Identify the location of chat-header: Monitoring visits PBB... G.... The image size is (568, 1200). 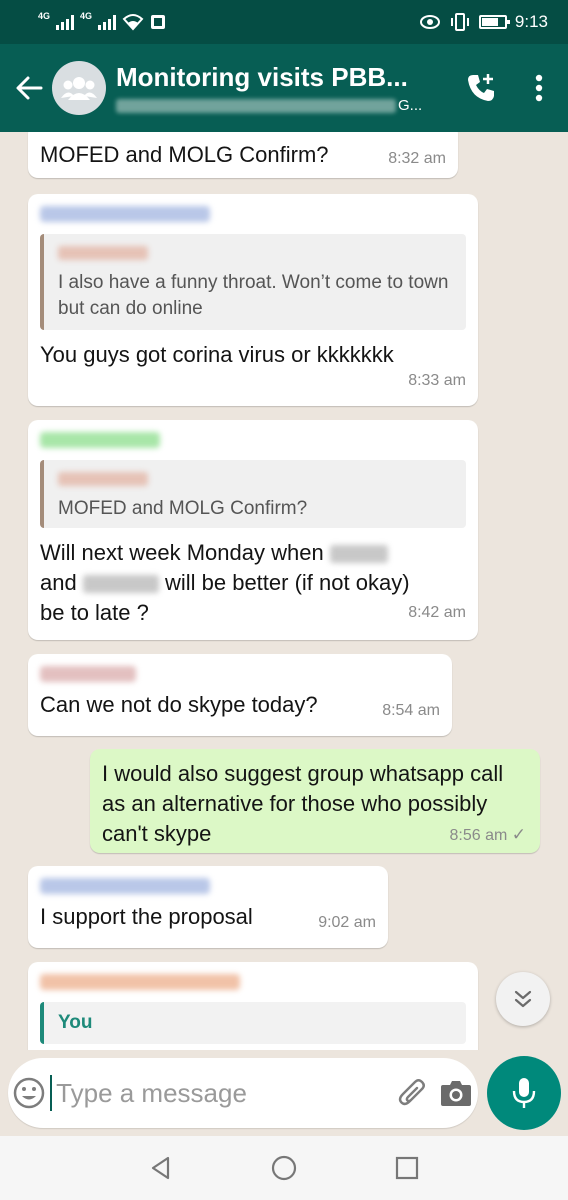
(284, 88).